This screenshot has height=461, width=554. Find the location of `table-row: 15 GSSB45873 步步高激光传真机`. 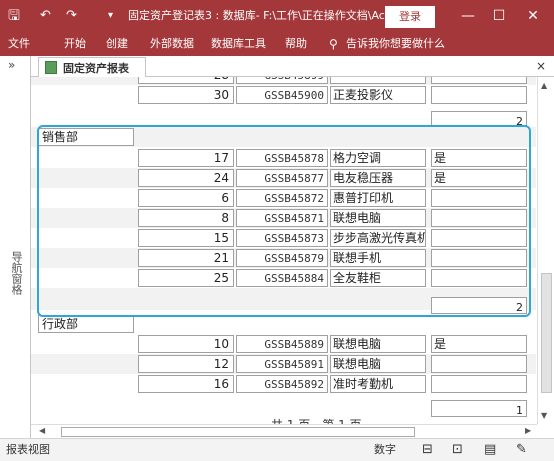

table-row: 15 GSSB45873 步步高激光传真机 is located at coordinates (283, 238).